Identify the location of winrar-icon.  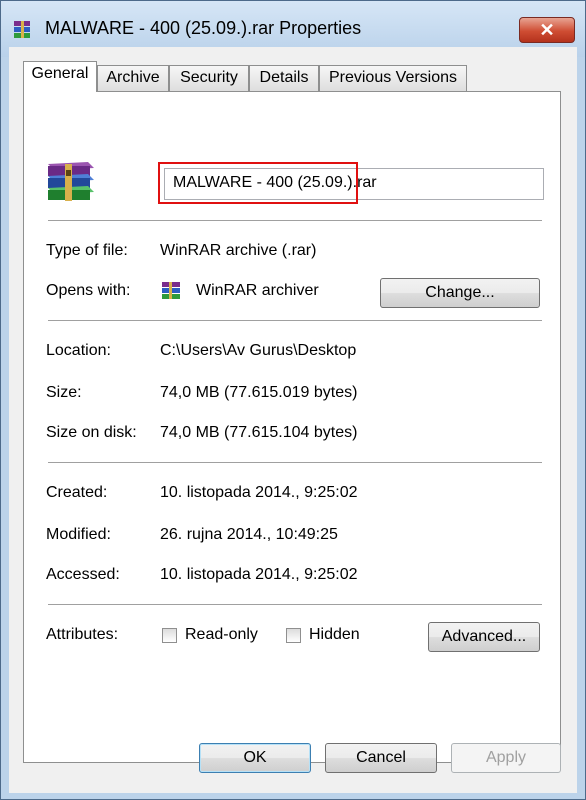
(171, 290).